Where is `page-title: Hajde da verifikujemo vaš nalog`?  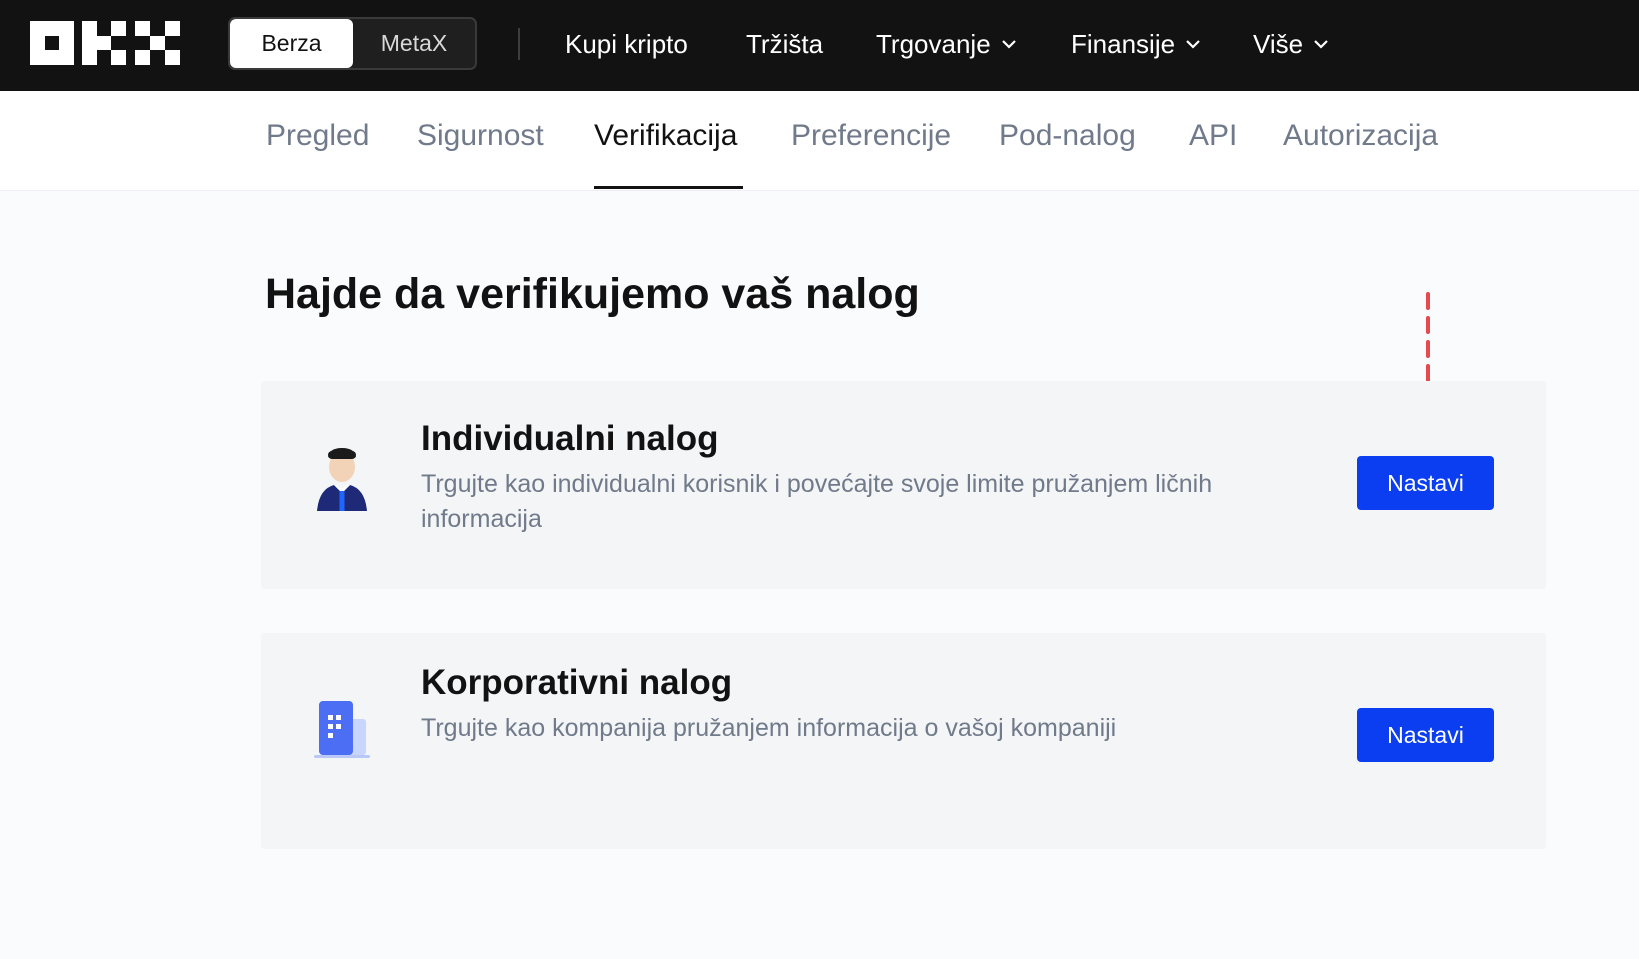
page-title: Hajde da verifikujemo vaš nalog is located at coordinates (592, 294).